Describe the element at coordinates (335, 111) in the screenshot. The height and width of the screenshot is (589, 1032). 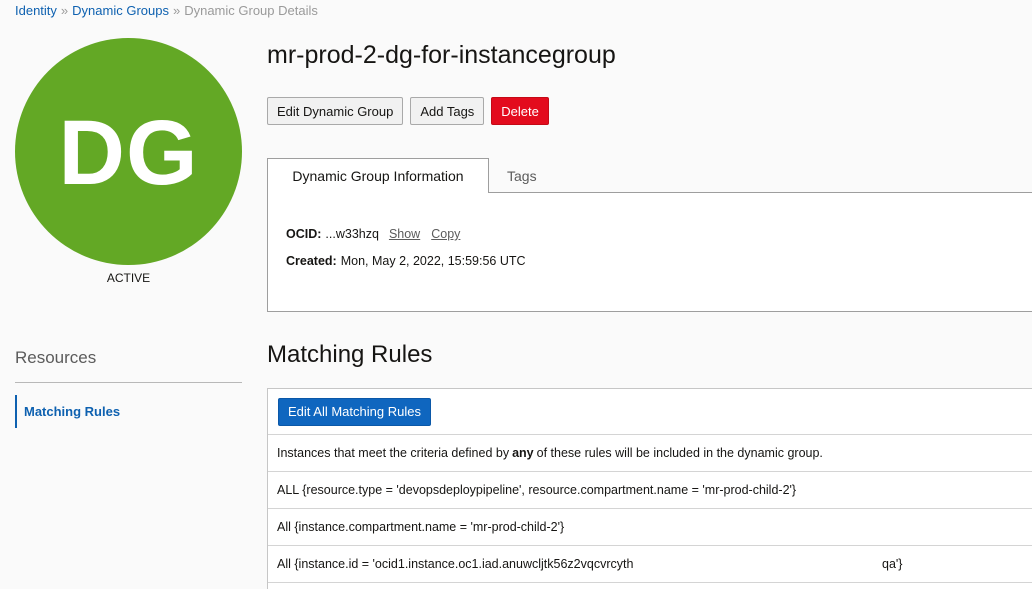
I see `edit-dynamic-group-button: Edit Dynamic Group` at that location.